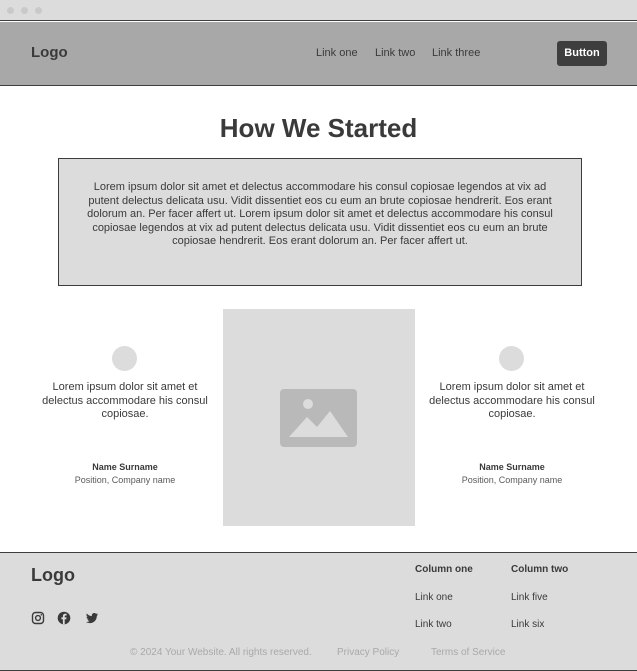 Image resolution: width=637 pixels, height=671 pixels. What do you see at coordinates (318, 128) in the screenshot?
I see `page-title: How We Started` at bounding box center [318, 128].